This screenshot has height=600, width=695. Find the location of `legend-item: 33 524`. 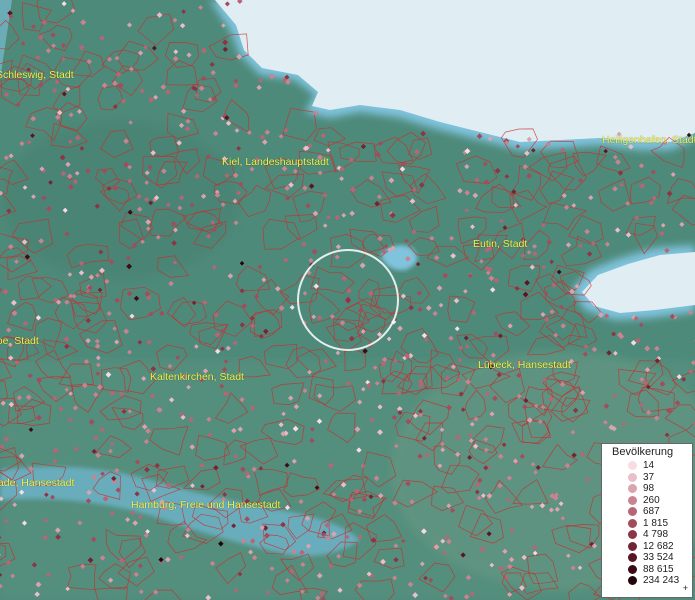

legend-item: 33 524 is located at coordinates (647, 558).